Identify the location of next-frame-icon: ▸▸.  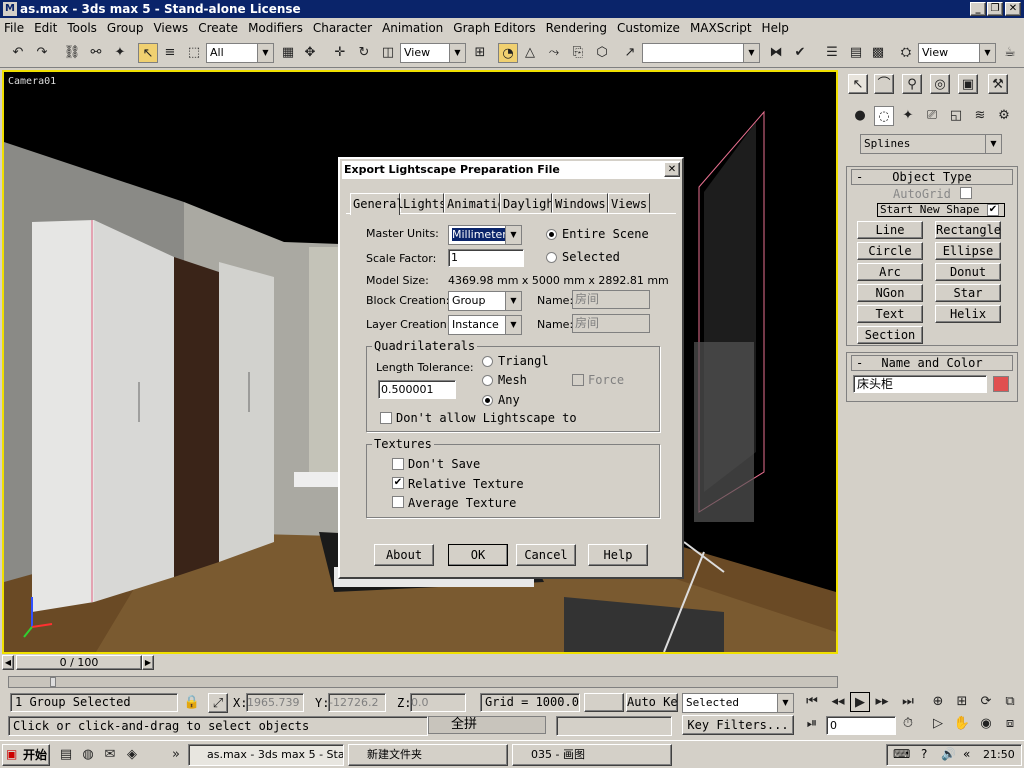
(882, 702).